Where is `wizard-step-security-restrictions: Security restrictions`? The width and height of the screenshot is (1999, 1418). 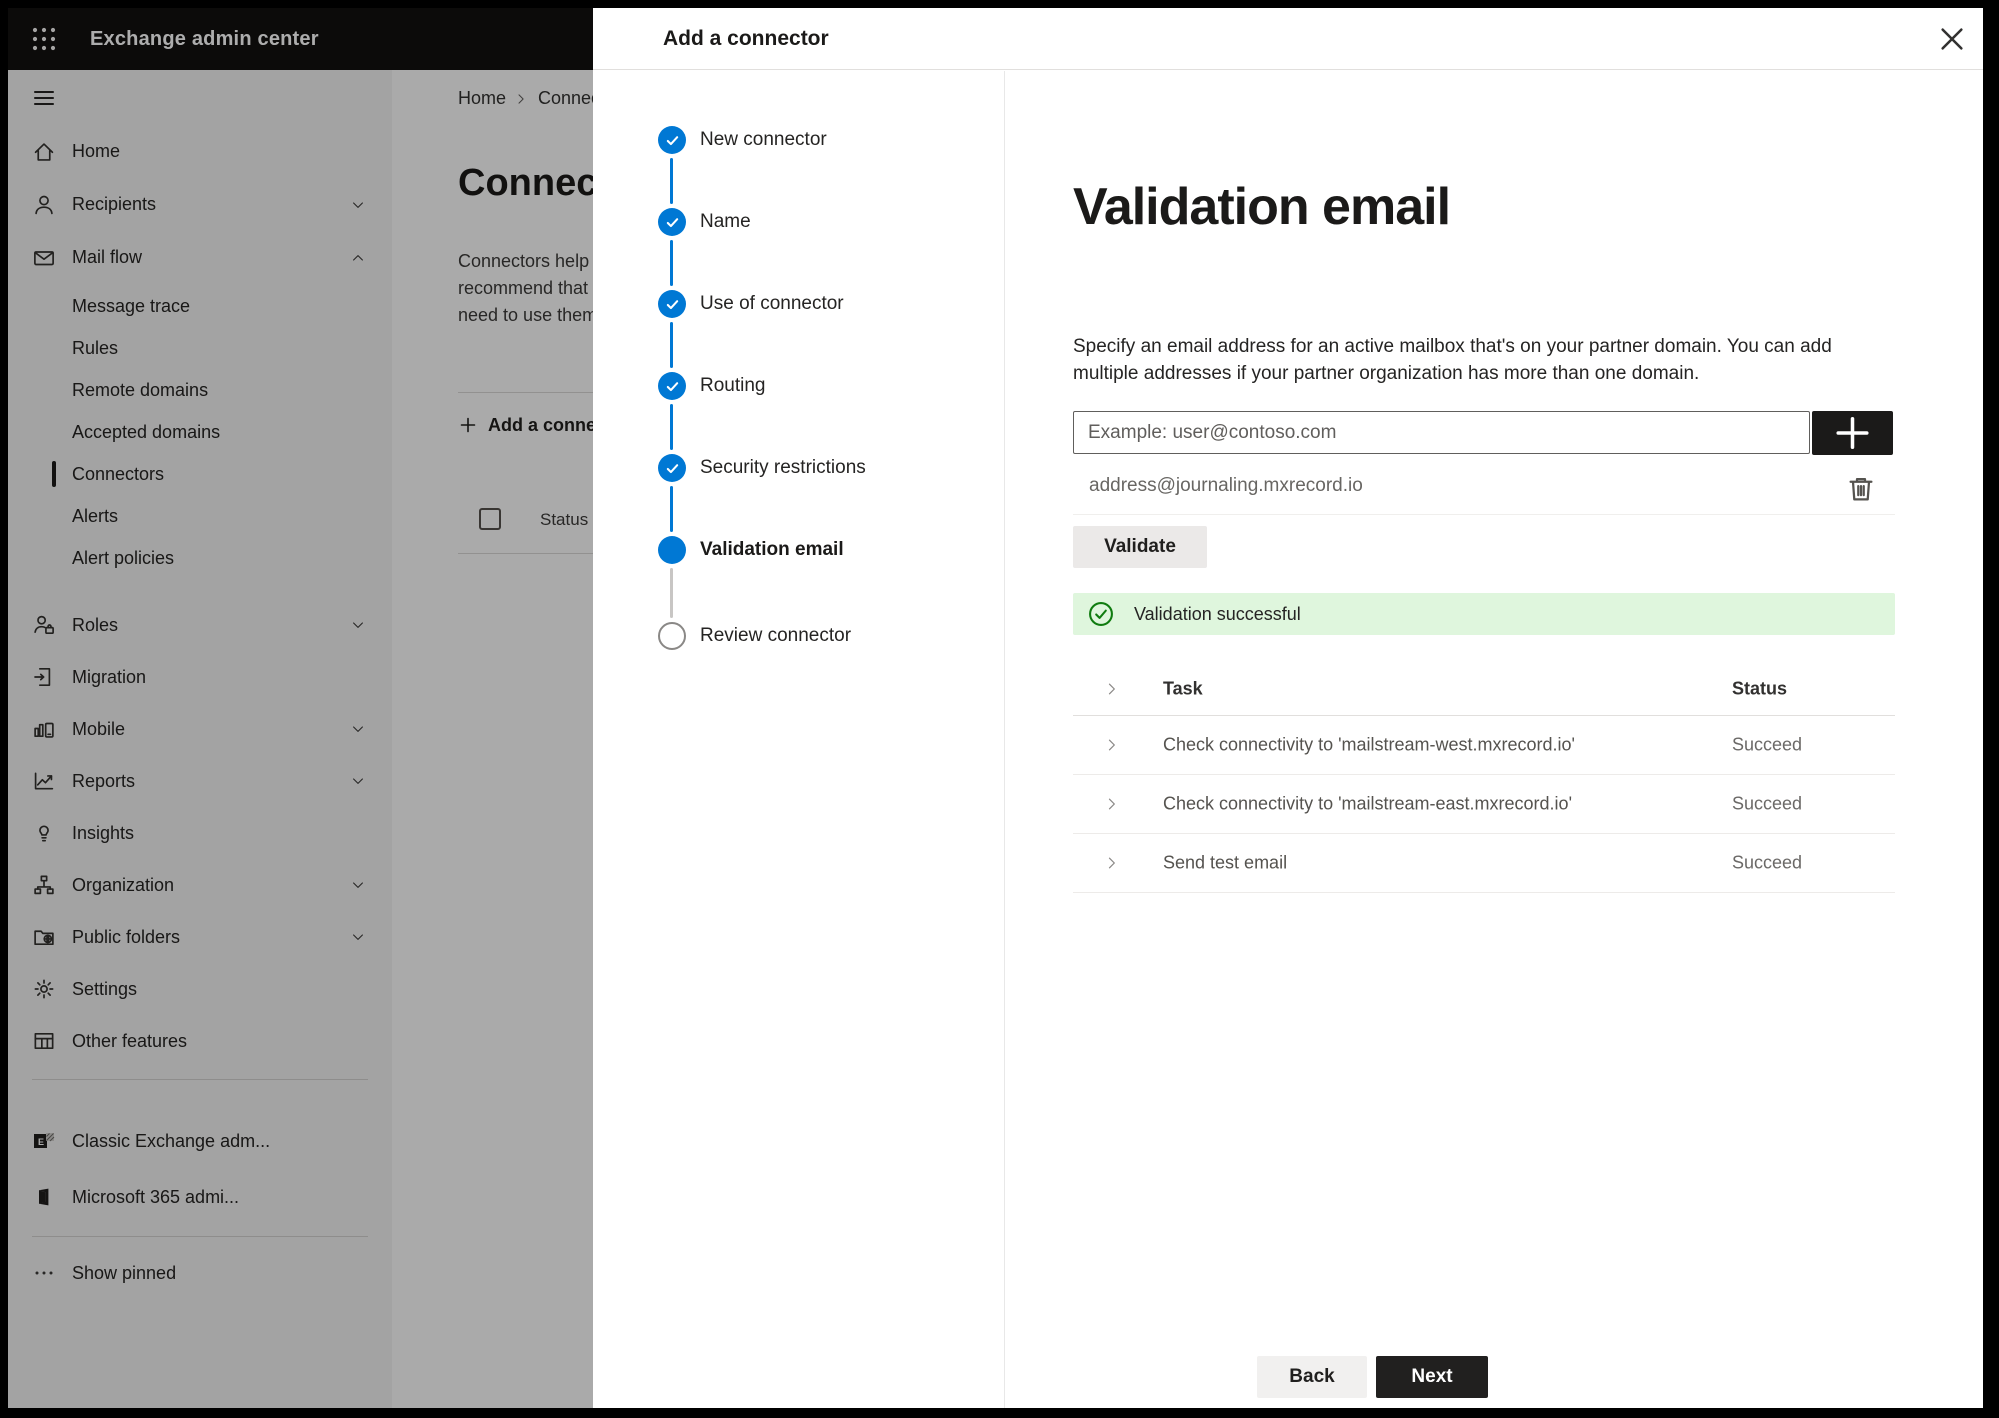 wizard-step-security-restrictions: Security restrictions is located at coordinates (798, 468).